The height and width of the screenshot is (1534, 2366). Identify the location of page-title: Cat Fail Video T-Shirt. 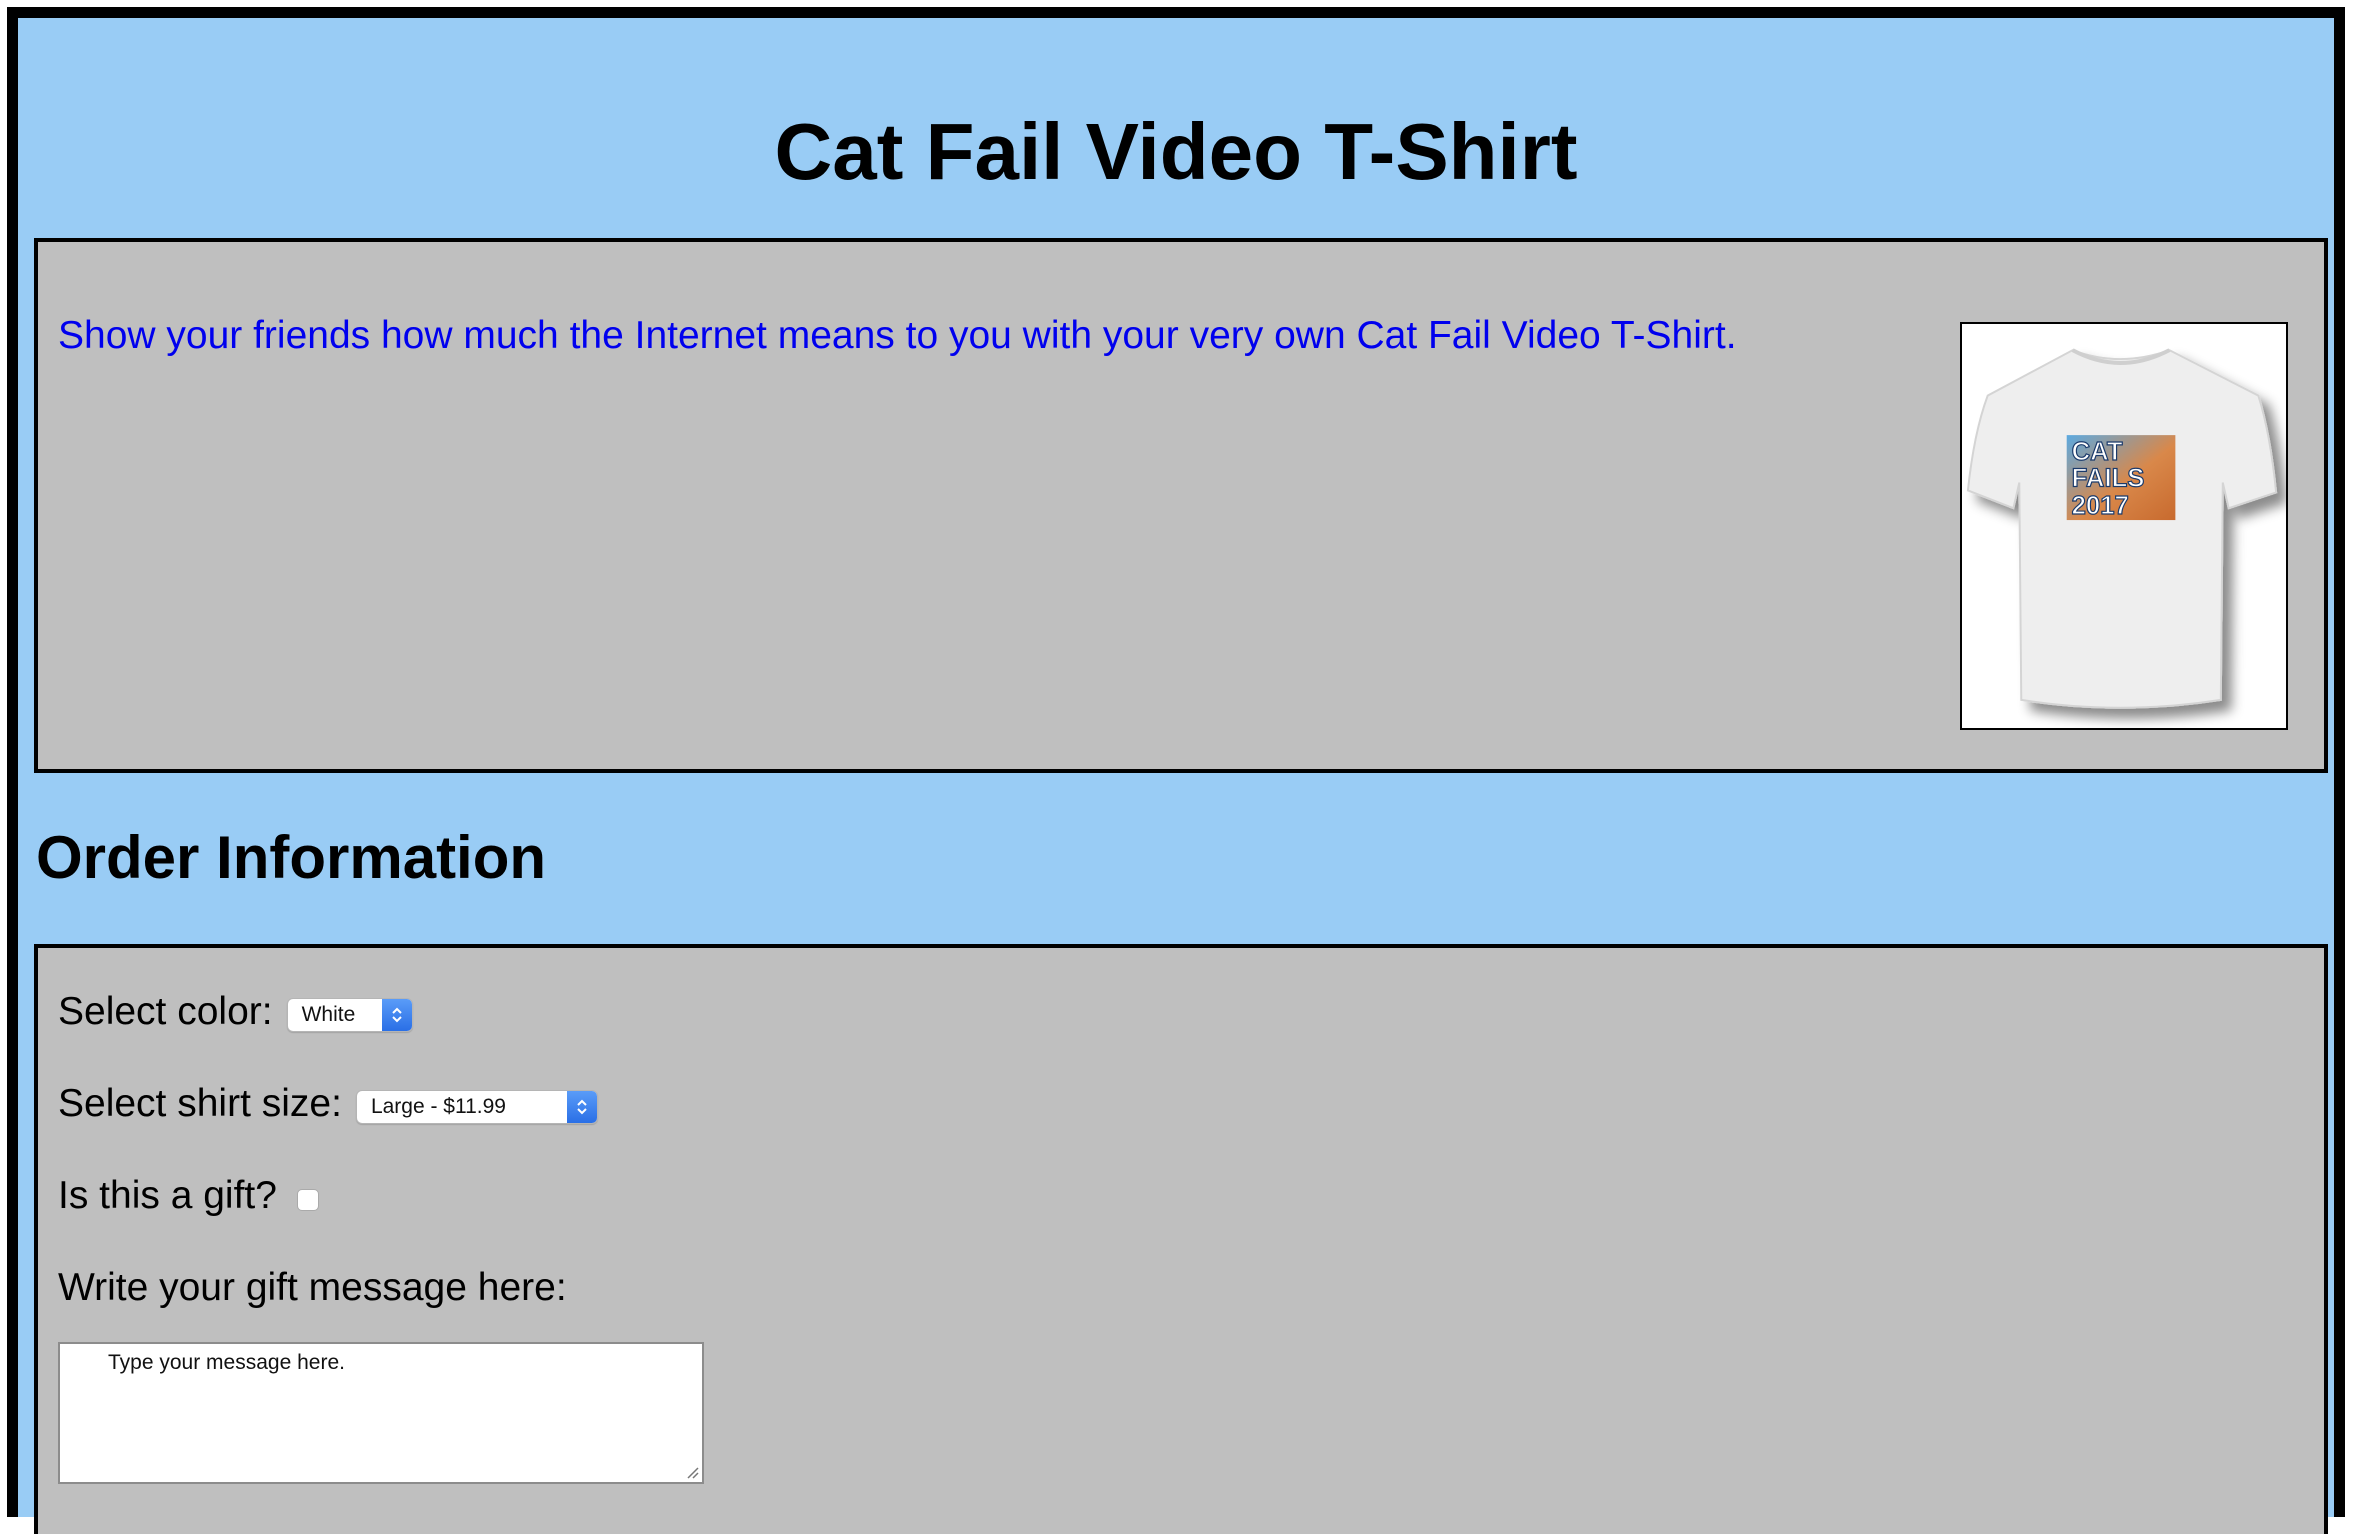
(1176, 151).